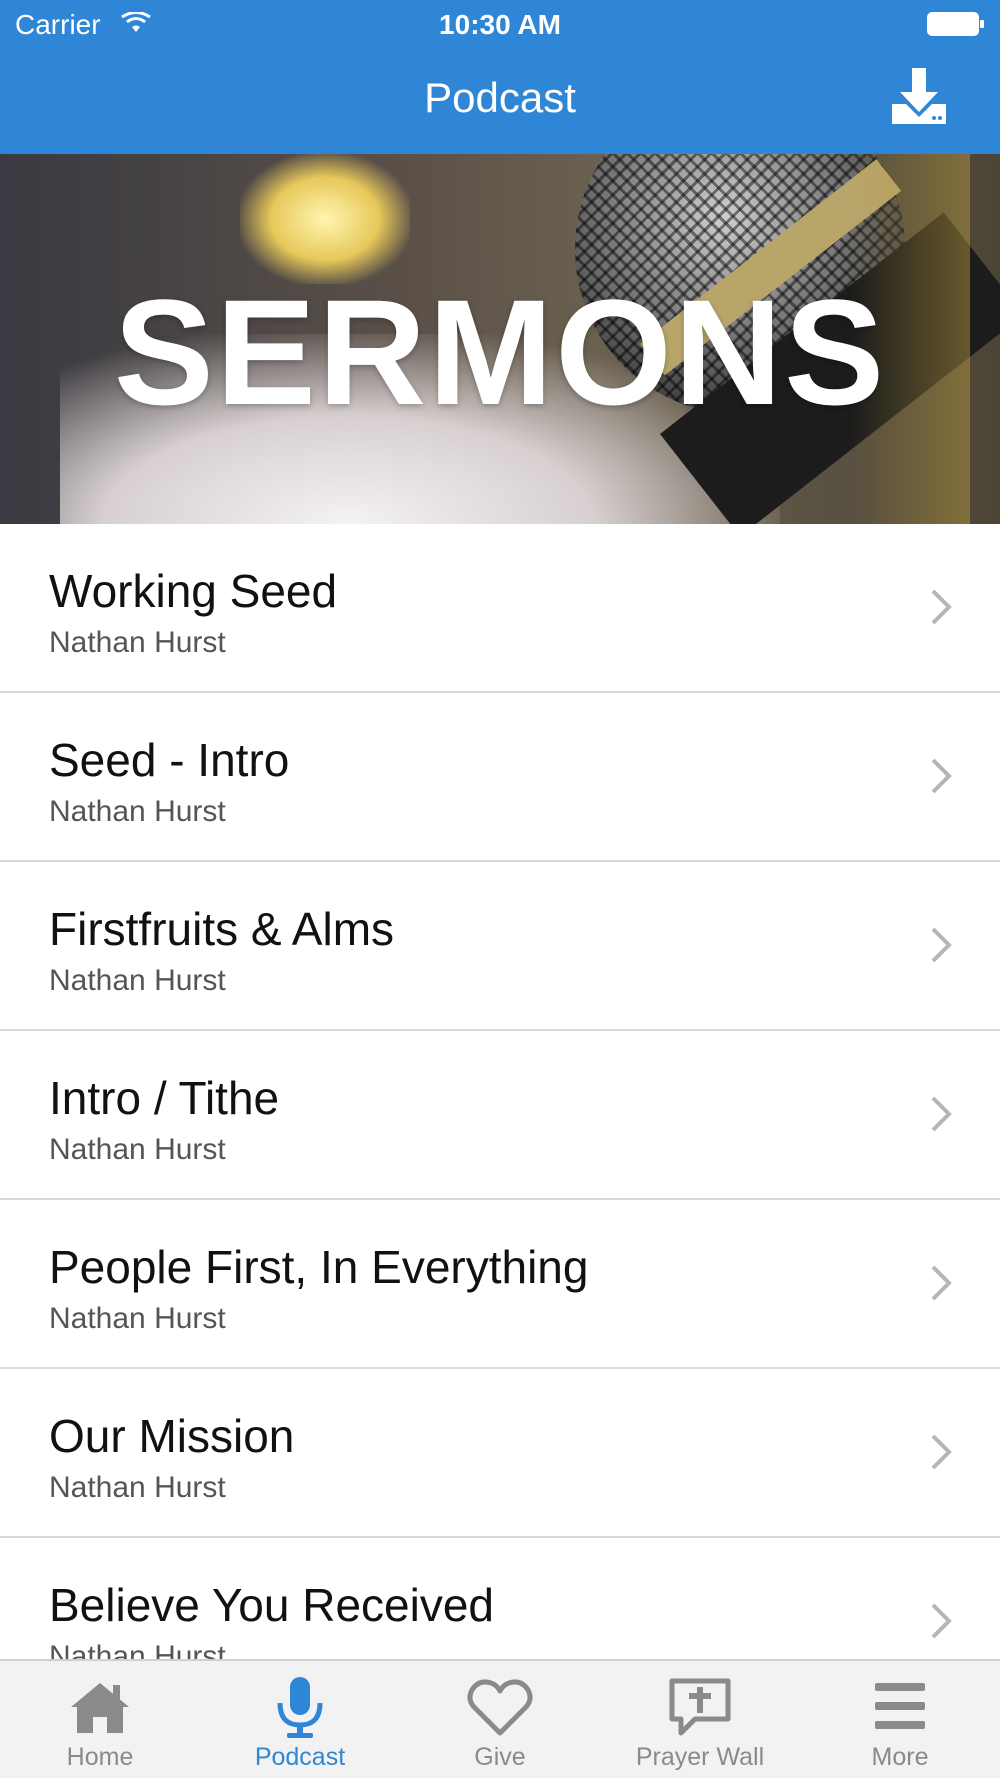 Image resolution: width=1000 pixels, height=1778 pixels. I want to click on header: Carrier 10:30 AM Podcast, so click(500, 77).